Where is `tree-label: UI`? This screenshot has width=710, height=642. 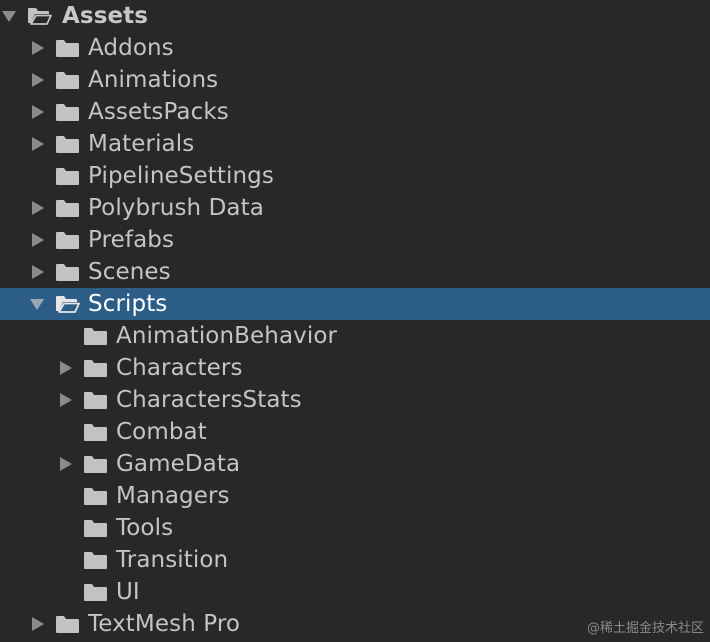
tree-label: UI is located at coordinates (128, 592).